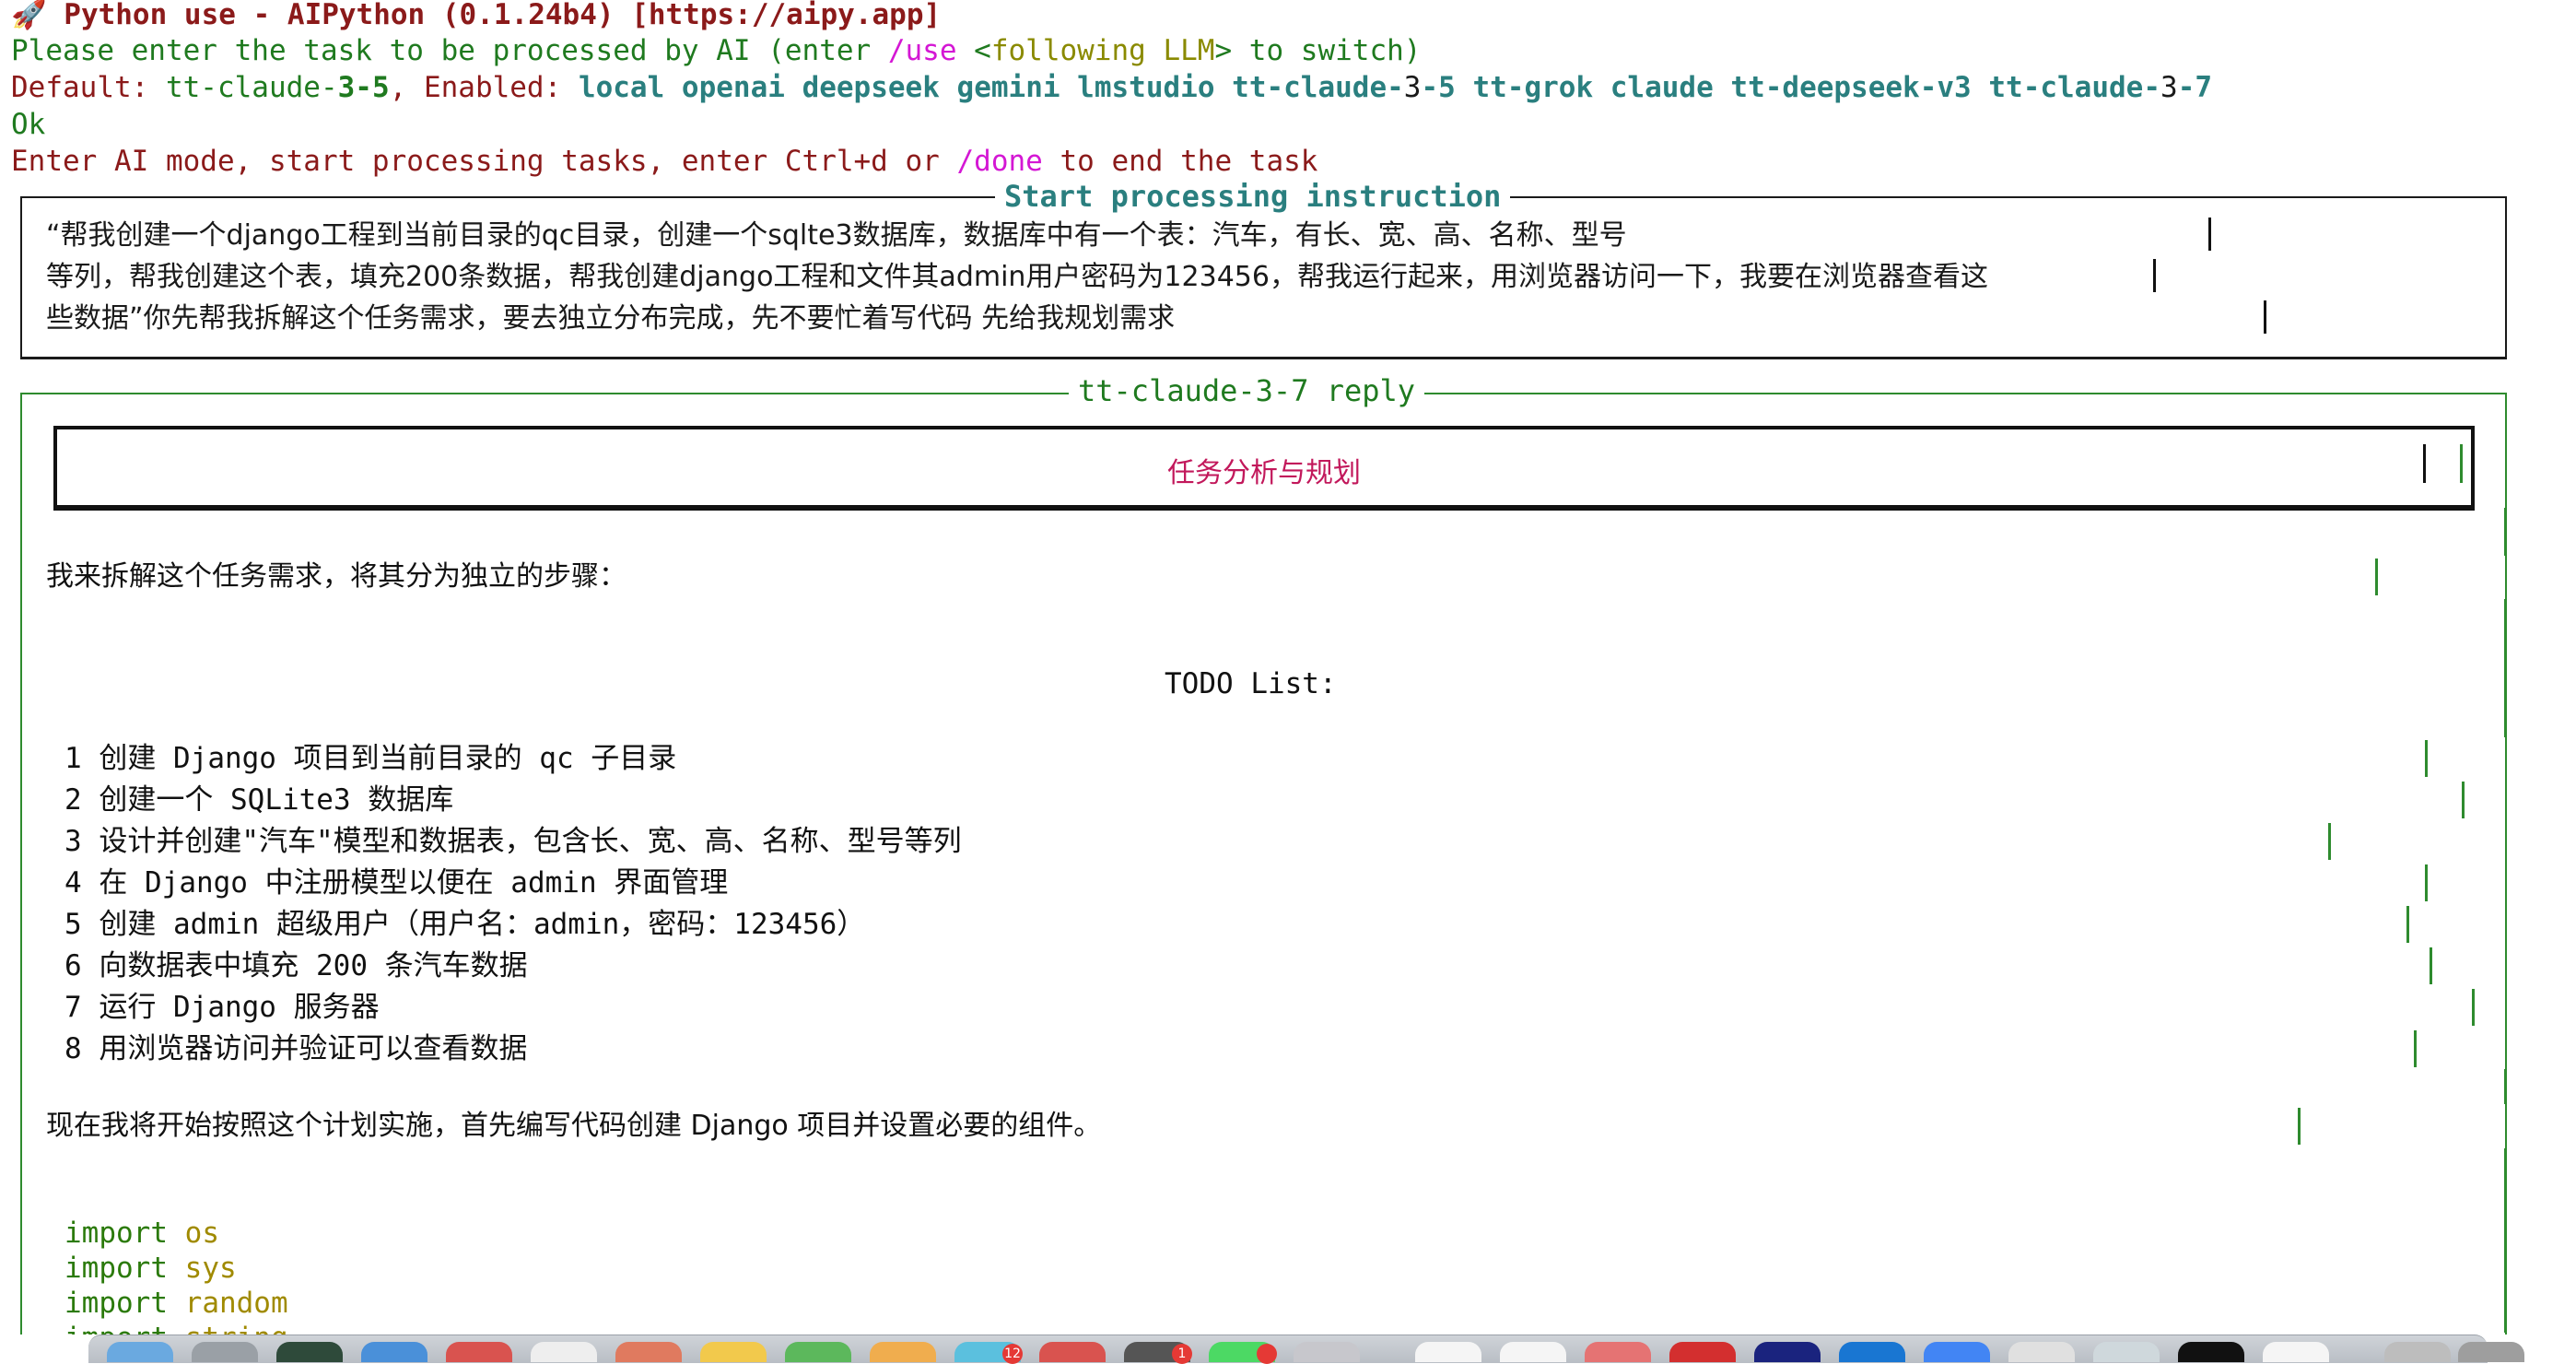 This screenshot has width=2576, height=1364. What do you see at coordinates (1182, 1354) in the screenshot?
I see `notification-badge: 1` at bounding box center [1182, 1354].